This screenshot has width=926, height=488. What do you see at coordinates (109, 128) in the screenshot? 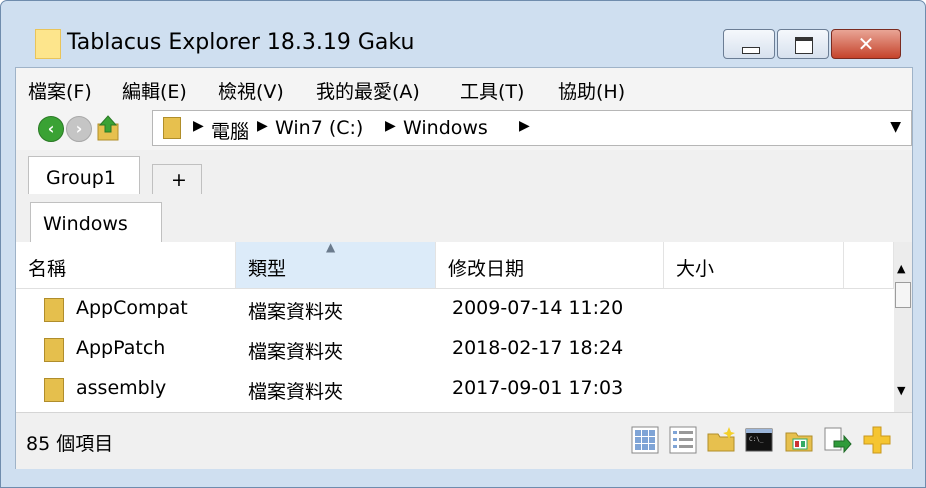
I see `up-folder-icon` at bounding box center [109, 128].